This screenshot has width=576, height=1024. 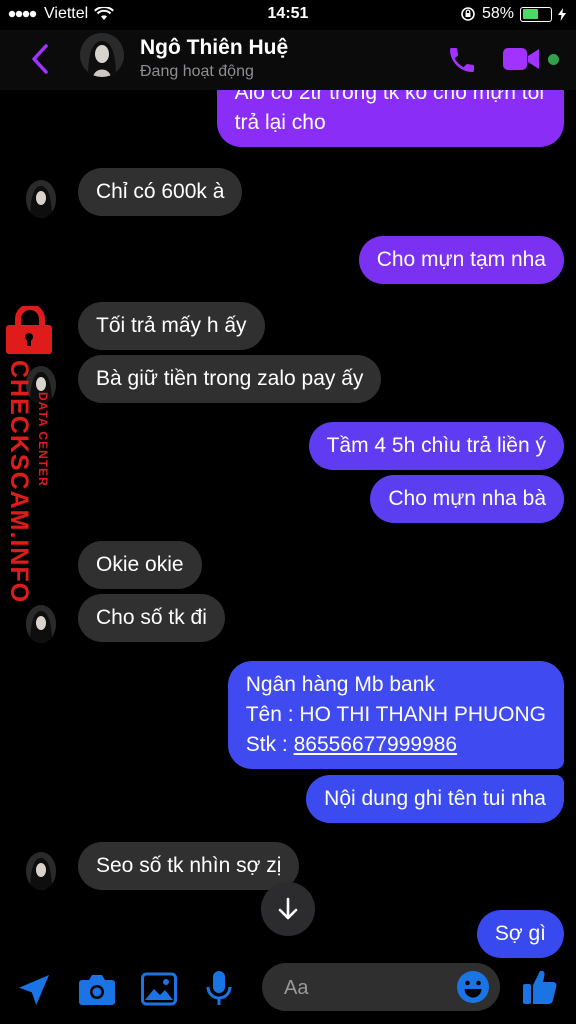 I want to click on contact-name: Ngô Thiên Huệ, so click(x=214, y=47).